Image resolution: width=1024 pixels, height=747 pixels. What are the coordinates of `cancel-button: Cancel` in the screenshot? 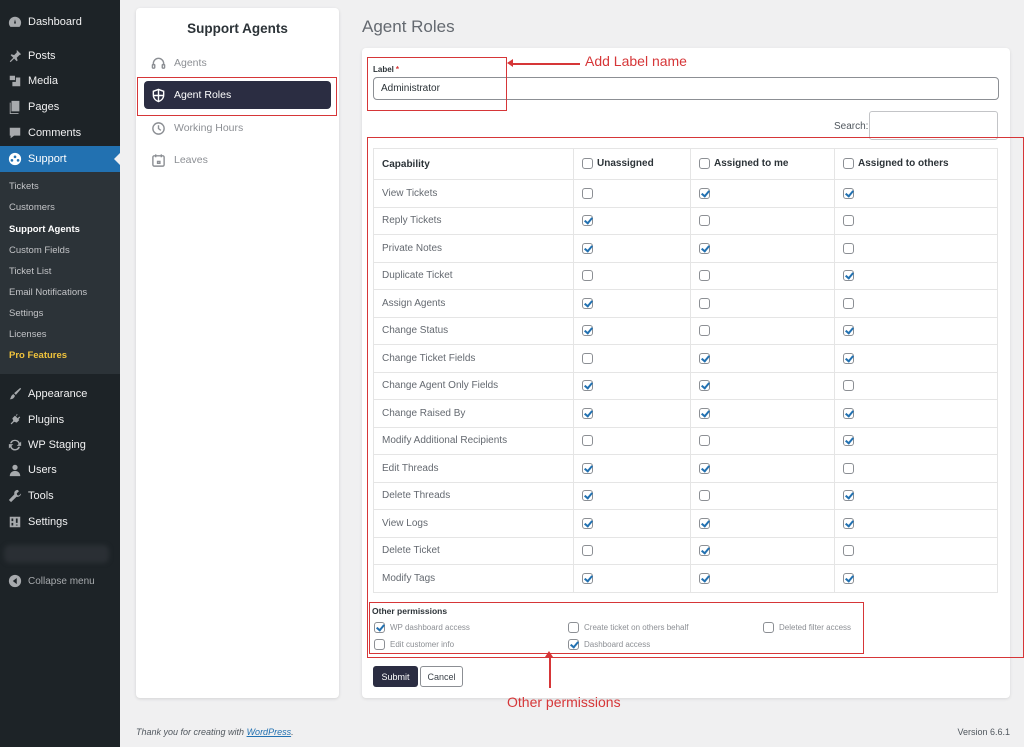 It's located at (441, 676).